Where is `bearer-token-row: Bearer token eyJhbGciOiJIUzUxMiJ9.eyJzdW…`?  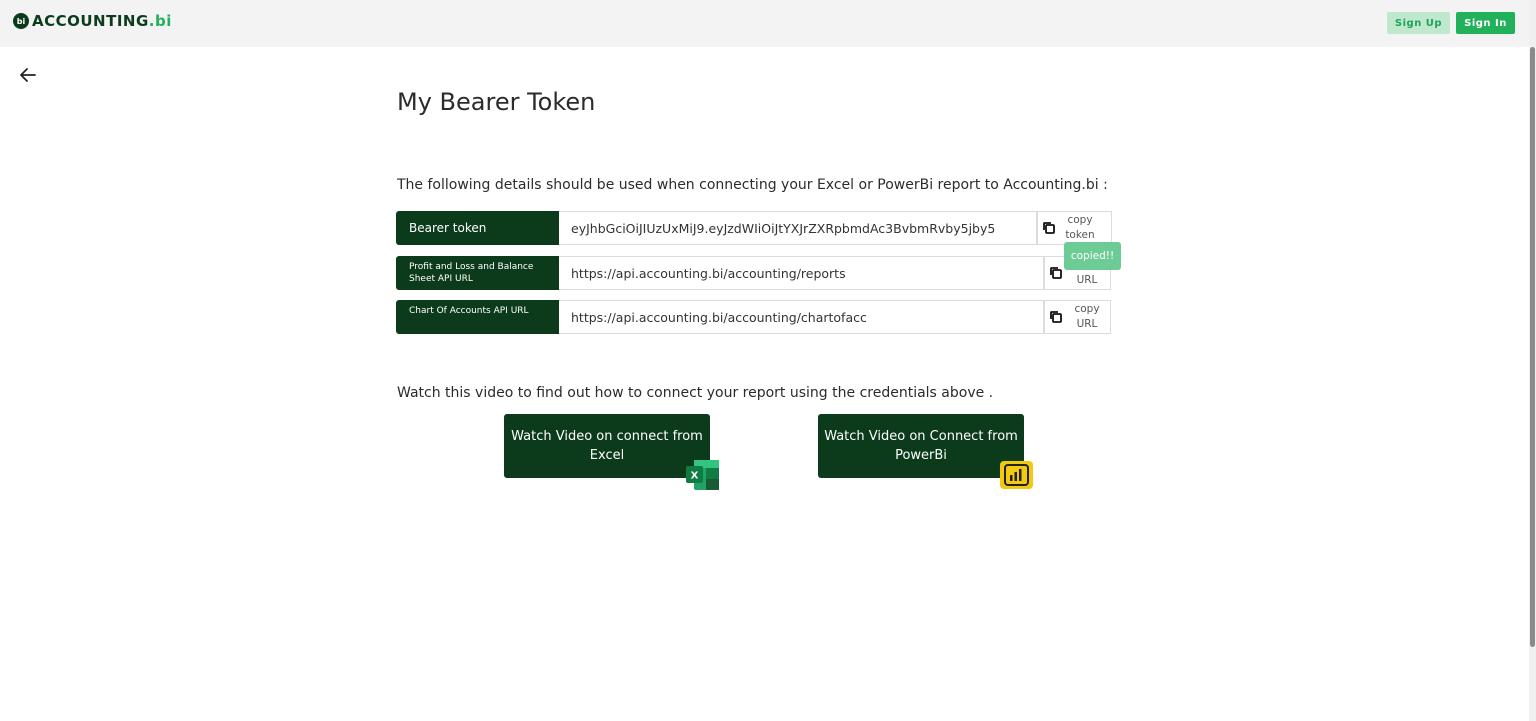
bearer-token-row: Bearer token eyJhbGciOiJIUzUxMiJ9.eyJzdW… is located at coordinates (754, 228).